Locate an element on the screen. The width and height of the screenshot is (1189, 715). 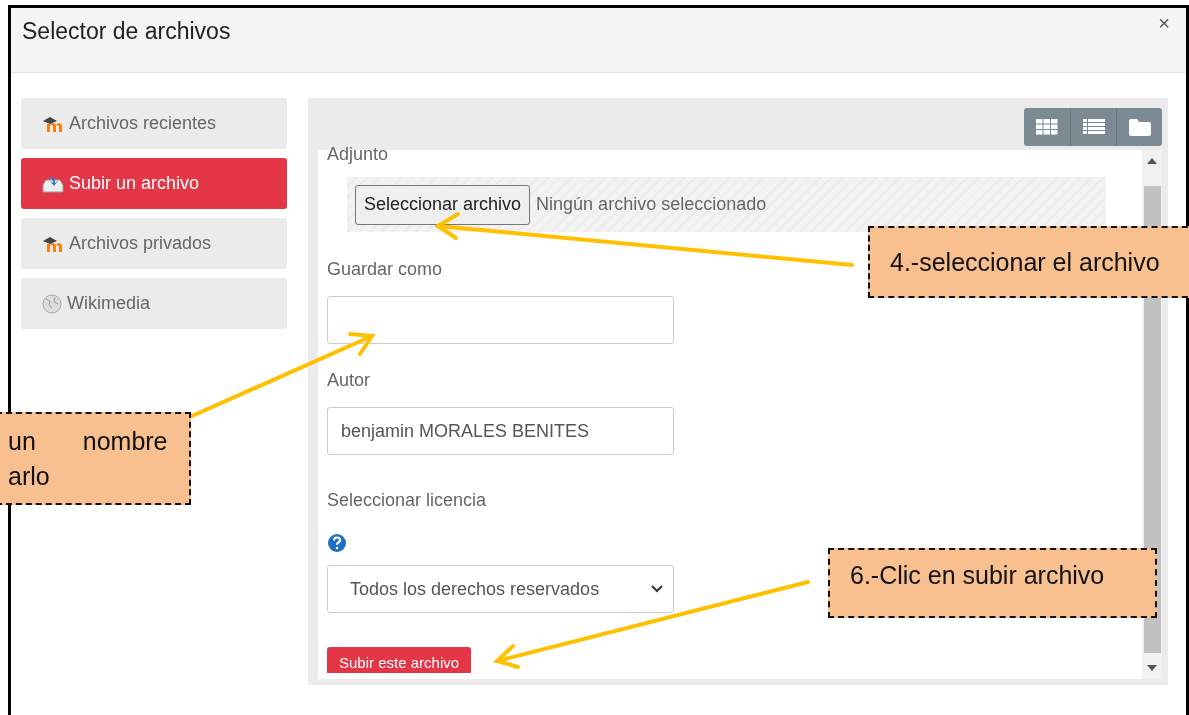
grid-view-button is located at coordinates (1047, 127).